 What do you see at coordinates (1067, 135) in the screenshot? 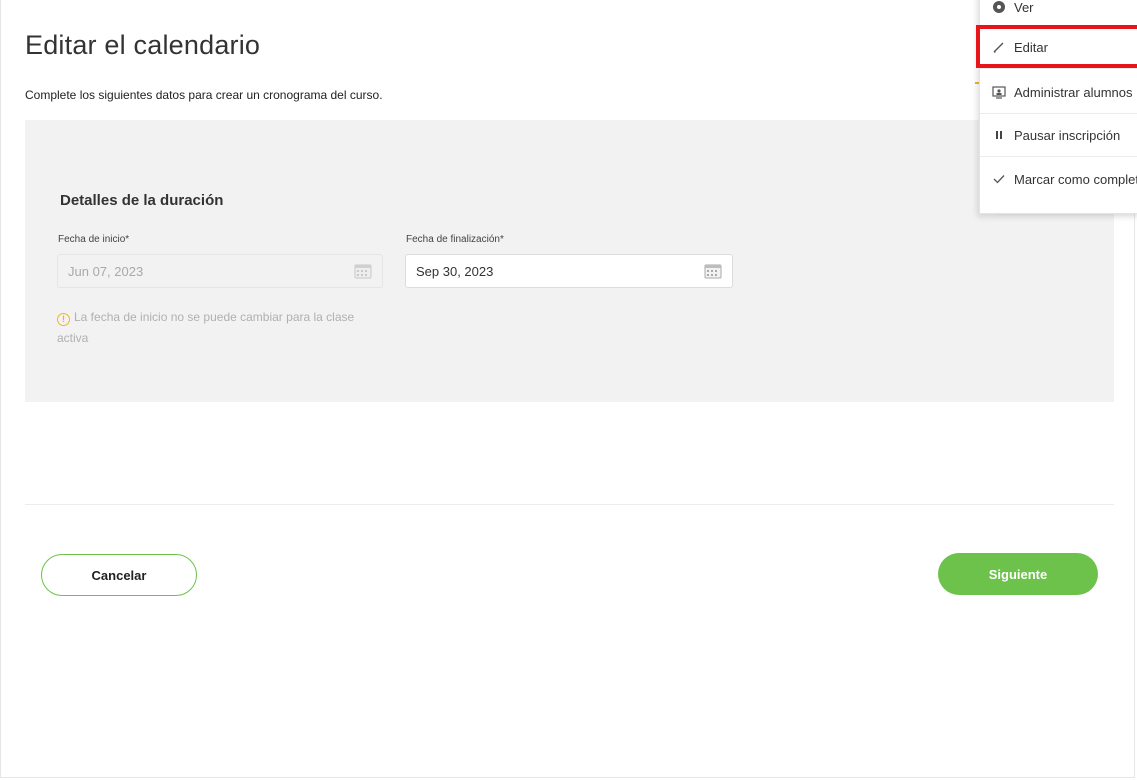
I see `menu-item-label: Pausar inscripción` at bounding box center [1067, 135].